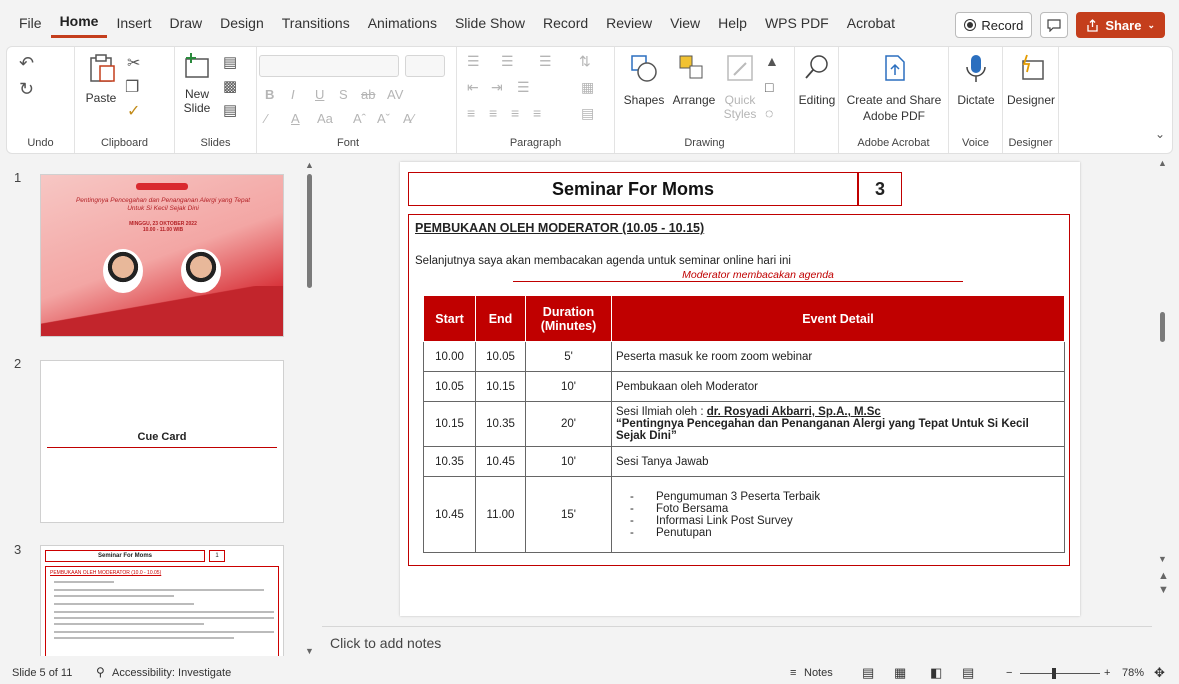 The height and width of the screenshot is (684, 1179). Describe the element at coordinates (976, 69) in the screenshot. I see `microphone-icon` at that location.